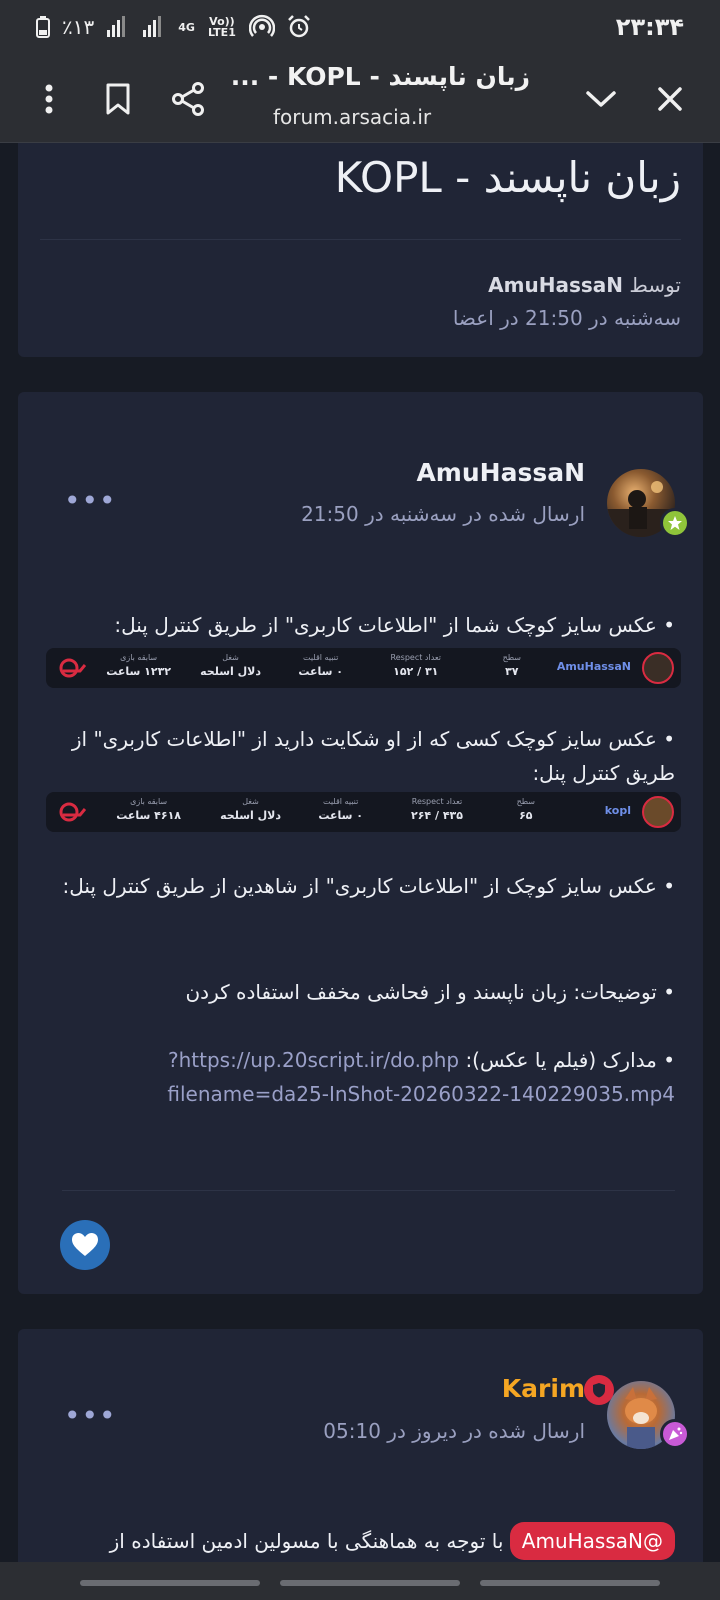  Describe the element at coordinates (352, 117) in the screenshot. I see `url-text: forum.arsacia.ir` at that location.